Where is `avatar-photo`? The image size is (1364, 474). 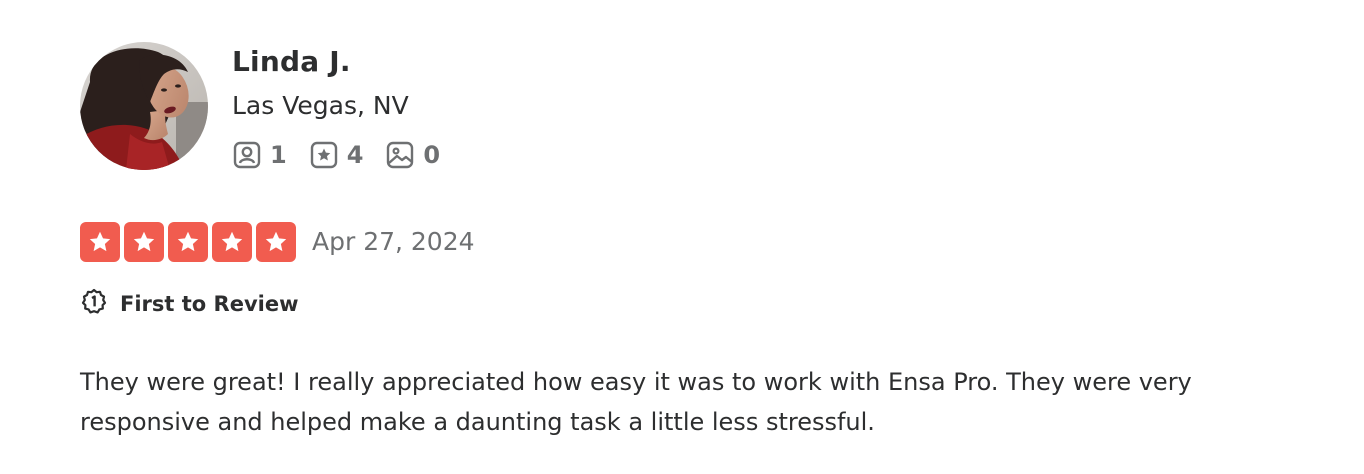 avatar-photo is located at coordinates (144, 106).